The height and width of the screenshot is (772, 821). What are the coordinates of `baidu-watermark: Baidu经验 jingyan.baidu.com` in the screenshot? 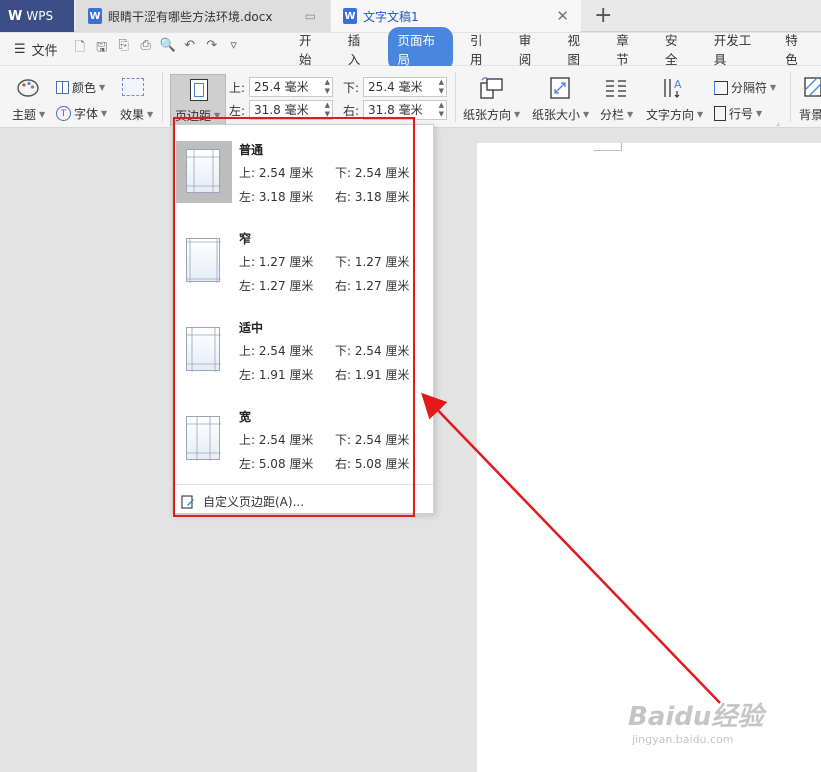 It's located at (695, 721).